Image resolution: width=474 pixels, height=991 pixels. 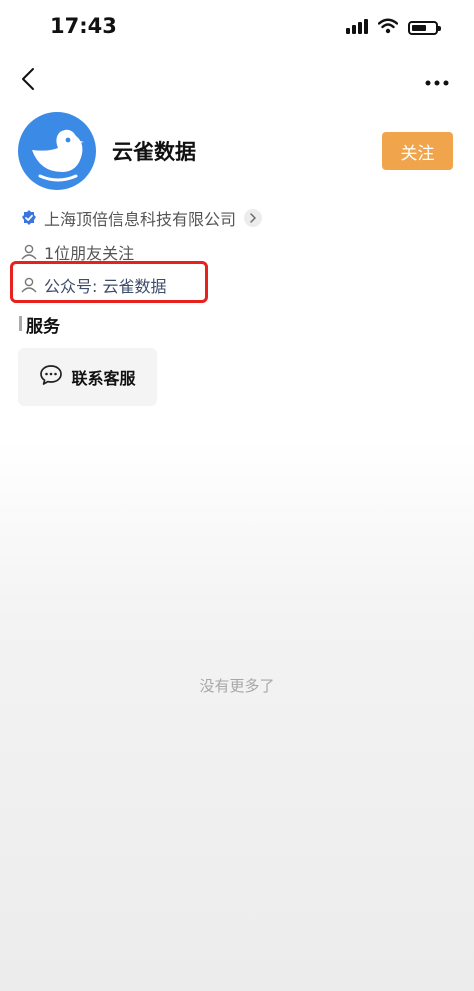 I want to click on follow-button: 关注, so click(x=417, y=151).